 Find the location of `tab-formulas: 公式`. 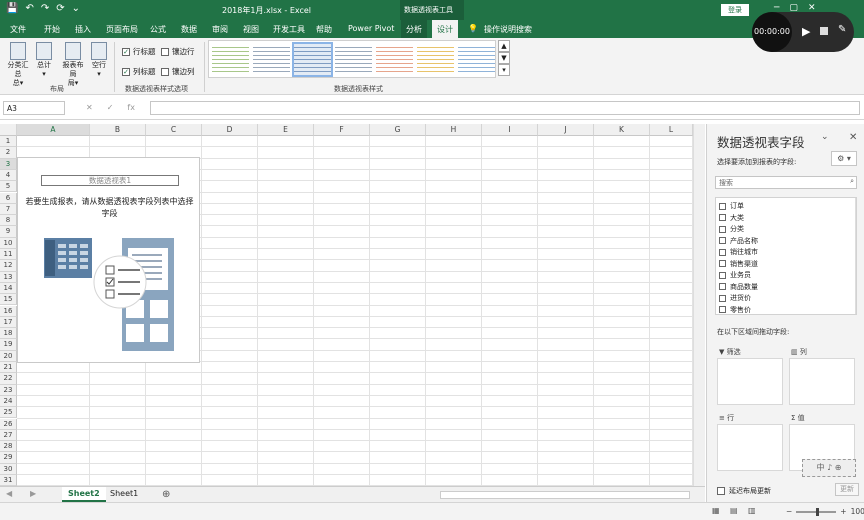

tab-formulas: 公式 is located at coordinates (158, 29).